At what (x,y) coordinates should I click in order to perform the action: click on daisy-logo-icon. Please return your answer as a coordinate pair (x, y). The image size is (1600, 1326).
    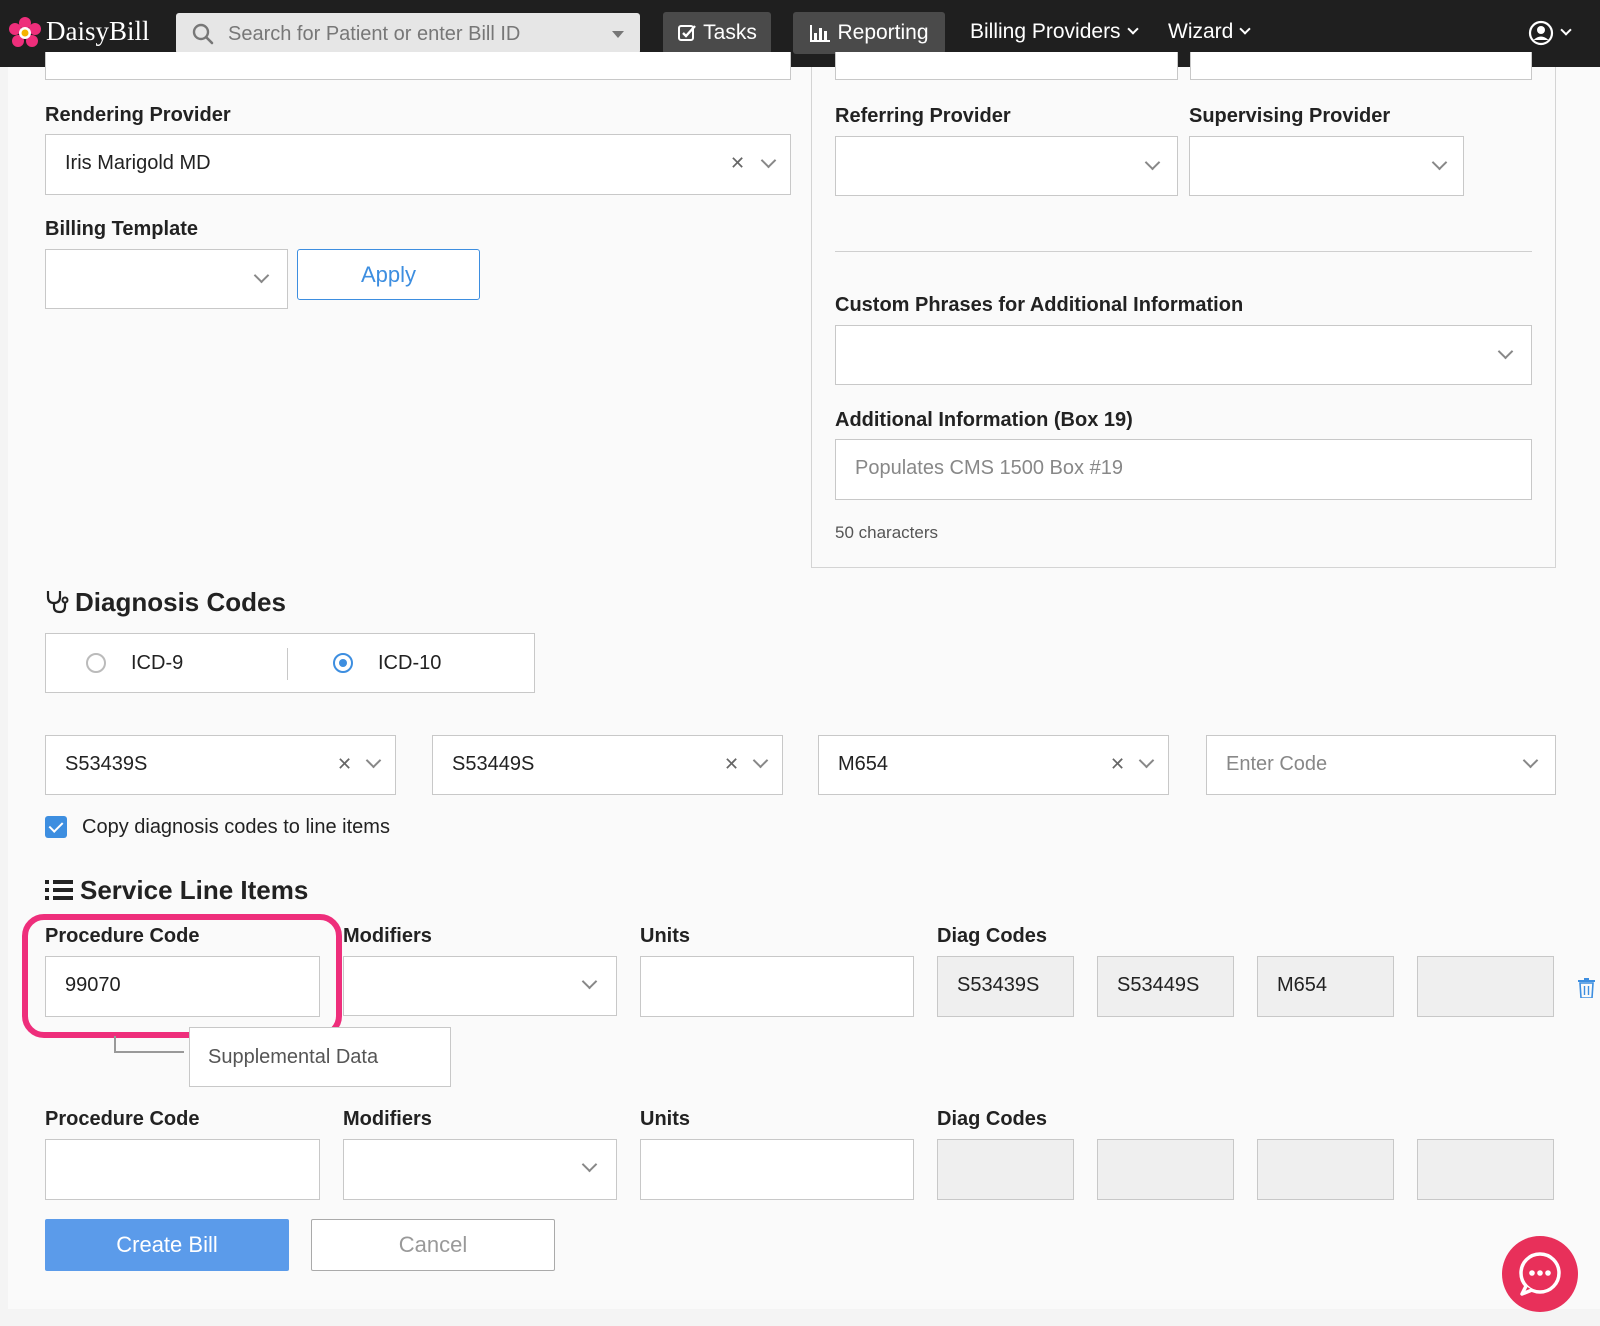
    Looking at the image, I should click on (25, 33).